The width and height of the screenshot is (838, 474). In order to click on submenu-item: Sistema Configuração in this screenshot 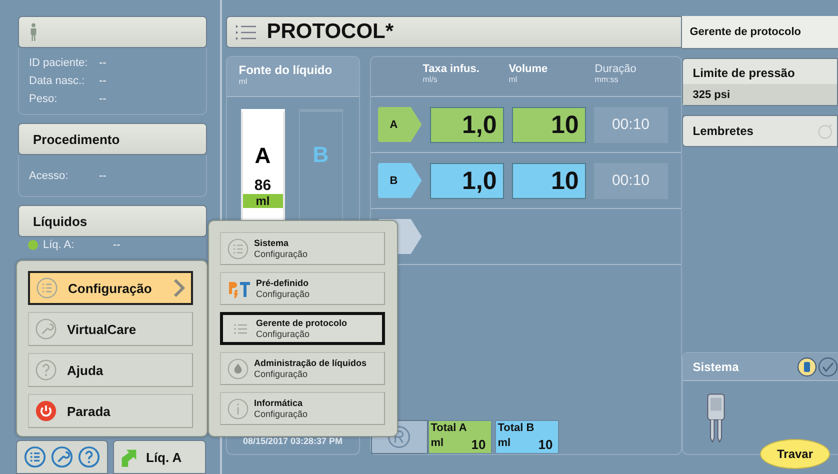, I will do `click(302, 248)`.